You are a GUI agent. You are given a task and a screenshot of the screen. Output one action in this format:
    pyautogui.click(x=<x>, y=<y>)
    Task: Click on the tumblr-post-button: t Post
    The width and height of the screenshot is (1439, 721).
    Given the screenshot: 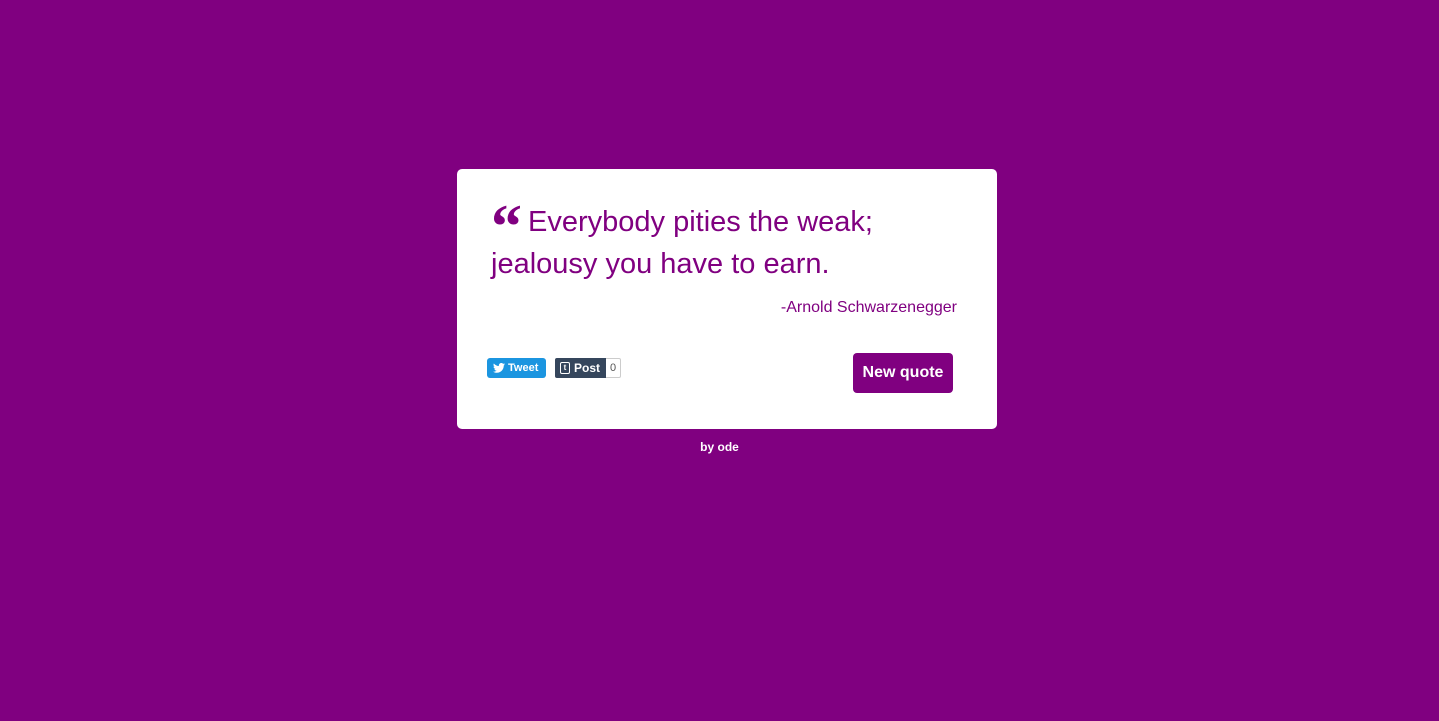 What is the action you would take?
    pyautogui.click(x=581, y=368)
    